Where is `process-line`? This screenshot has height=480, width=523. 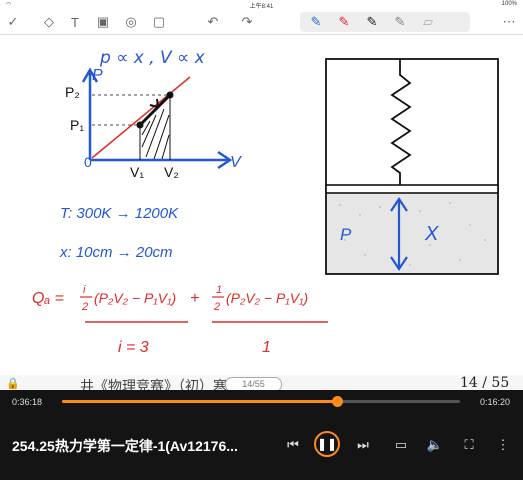
process-line is located at coordinates (155, 110).